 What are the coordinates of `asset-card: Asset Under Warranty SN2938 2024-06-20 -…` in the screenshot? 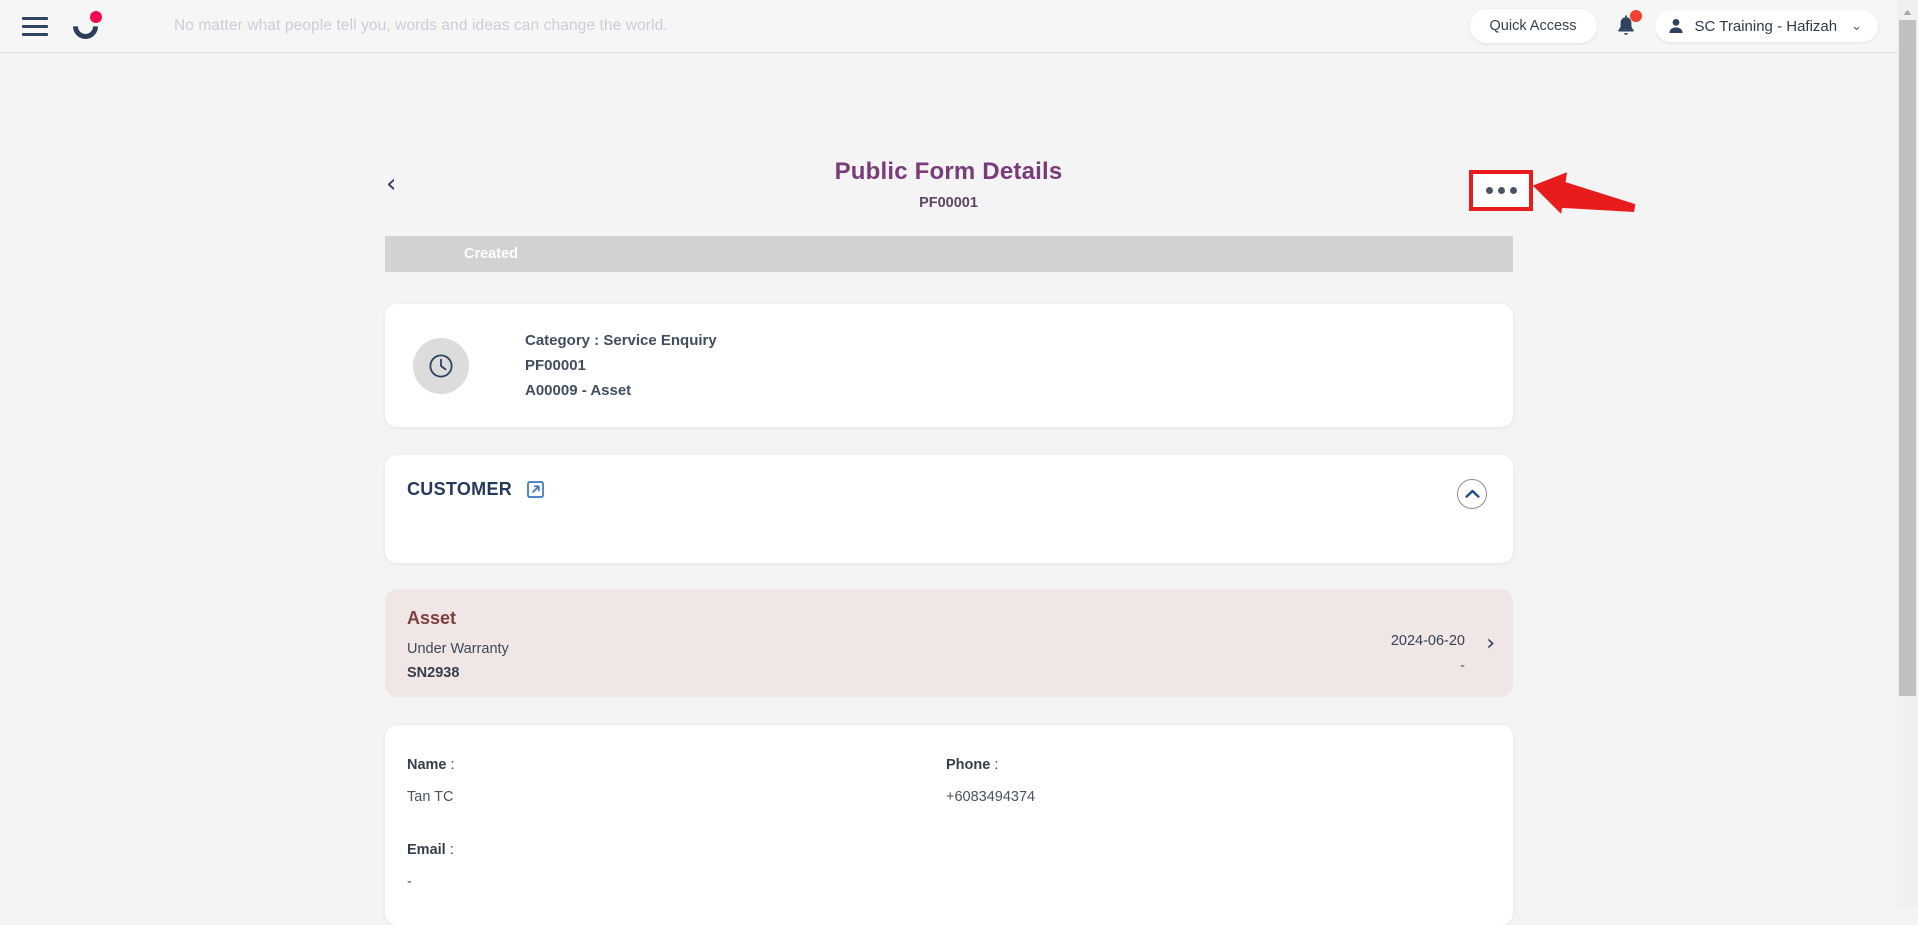 It's located at (949, 643).